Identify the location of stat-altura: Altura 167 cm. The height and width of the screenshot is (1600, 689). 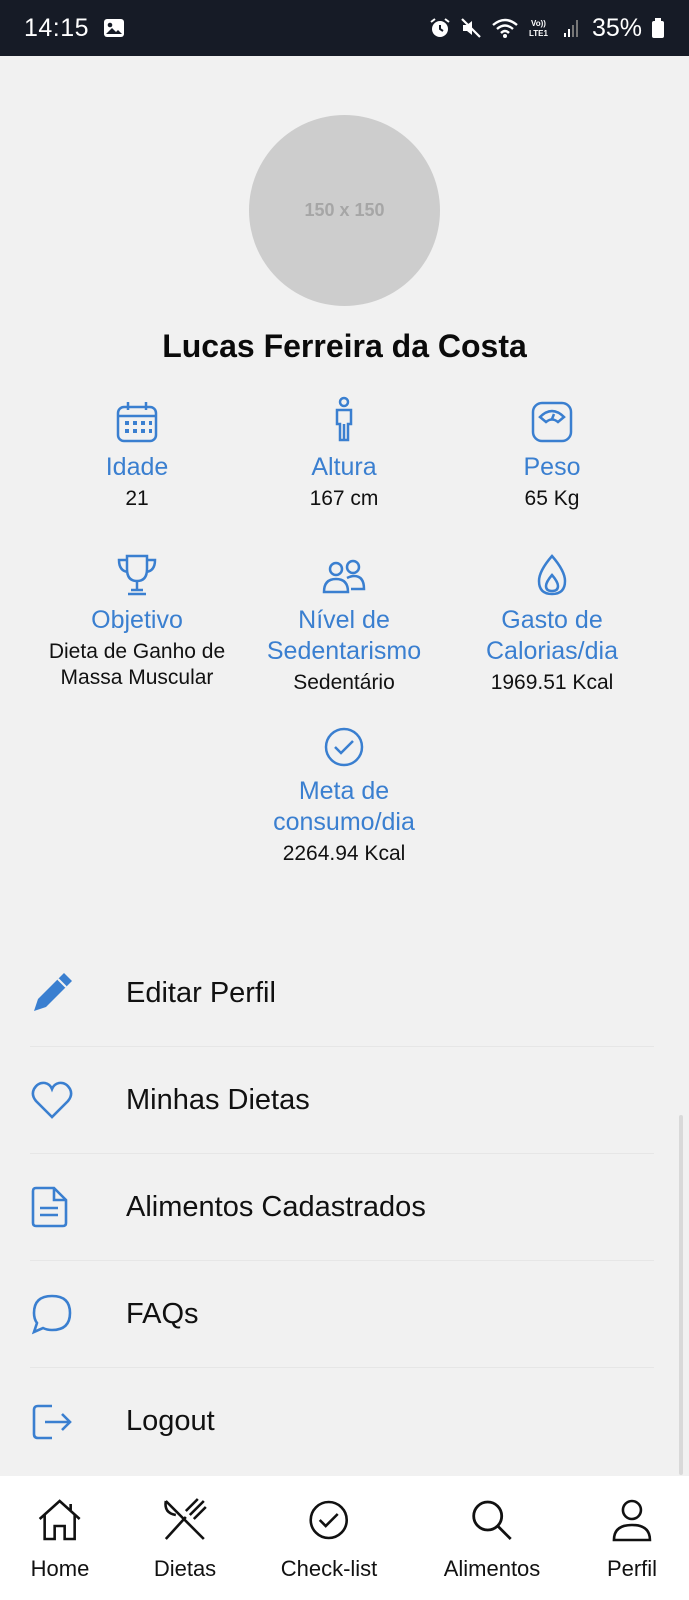
(344, 452).